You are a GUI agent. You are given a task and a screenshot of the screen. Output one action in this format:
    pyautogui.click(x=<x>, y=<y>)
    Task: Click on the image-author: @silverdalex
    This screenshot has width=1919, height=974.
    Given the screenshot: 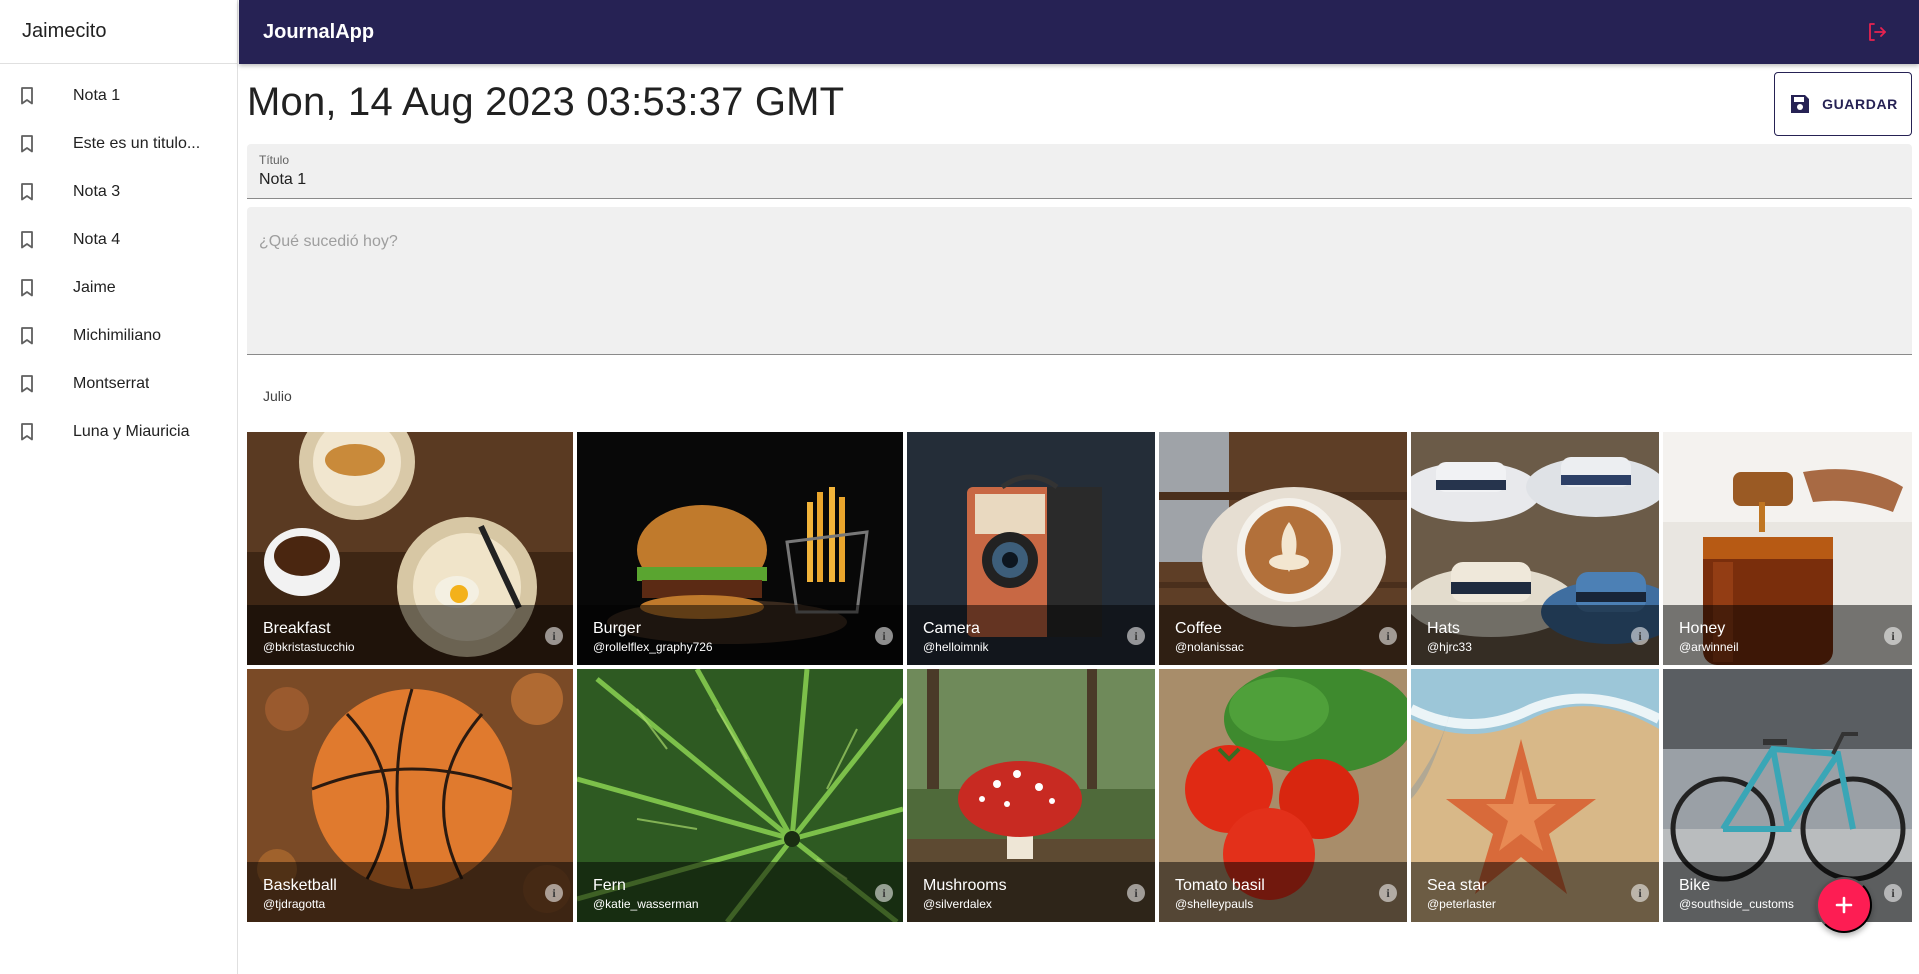 What is the action you would take?
    pyautogui.click(x=957, y=904)
    